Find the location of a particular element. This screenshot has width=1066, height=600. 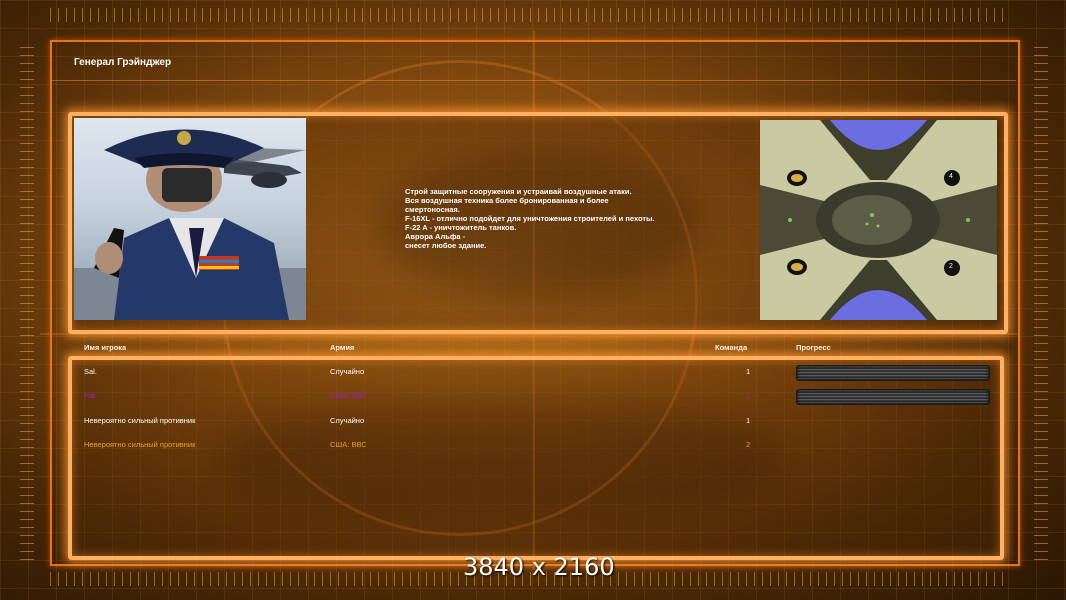

column-header-army: Армия is located at coordinates (342, 347).